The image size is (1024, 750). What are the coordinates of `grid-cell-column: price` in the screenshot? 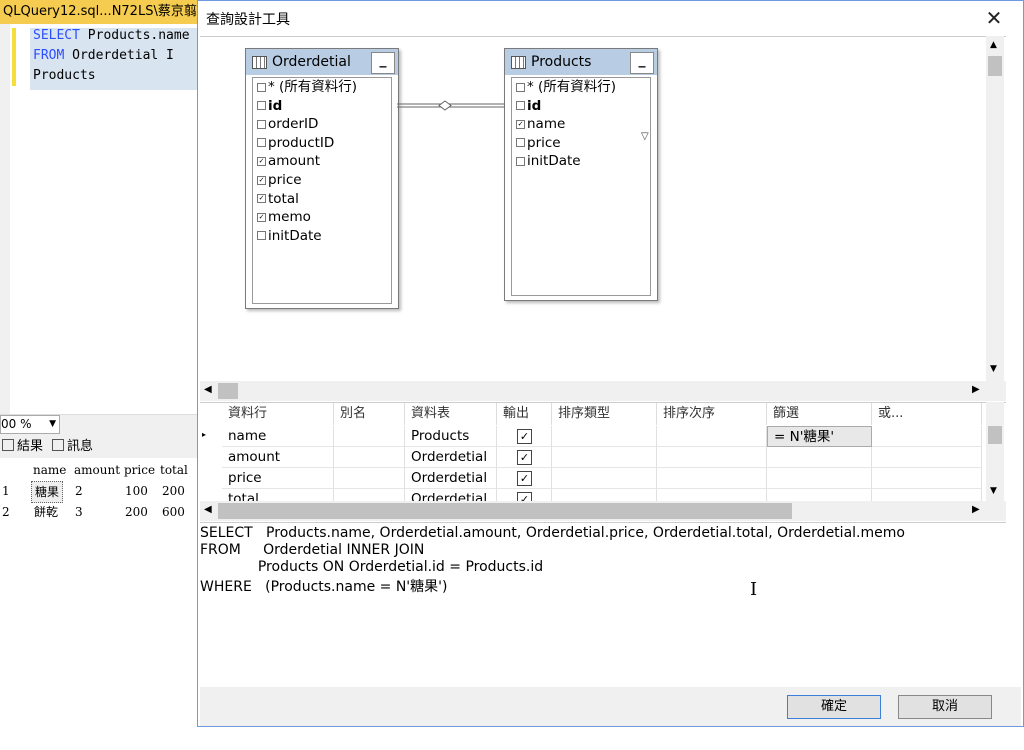 It's located at (278, 478).